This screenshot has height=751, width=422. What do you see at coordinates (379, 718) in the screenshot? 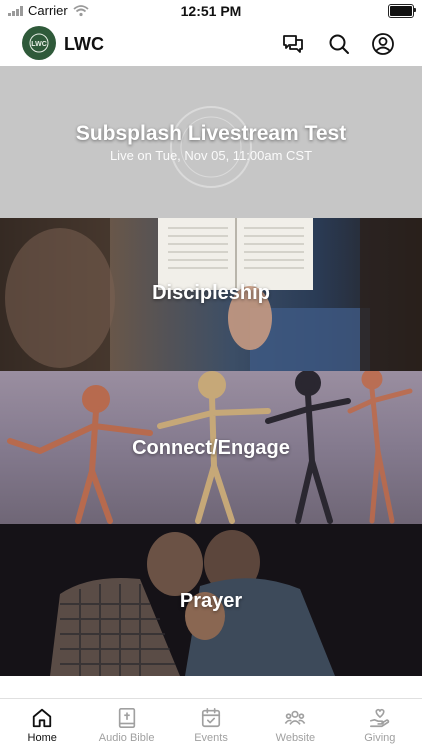
I see `giving-icon` at bounding box center [379, 718].